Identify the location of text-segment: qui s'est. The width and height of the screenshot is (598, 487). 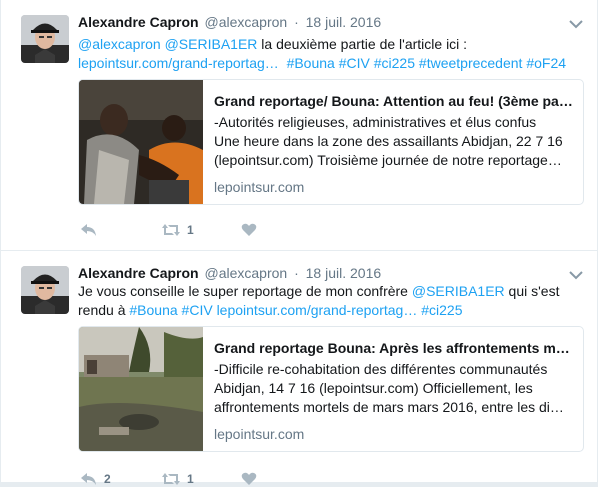
(532, 291).